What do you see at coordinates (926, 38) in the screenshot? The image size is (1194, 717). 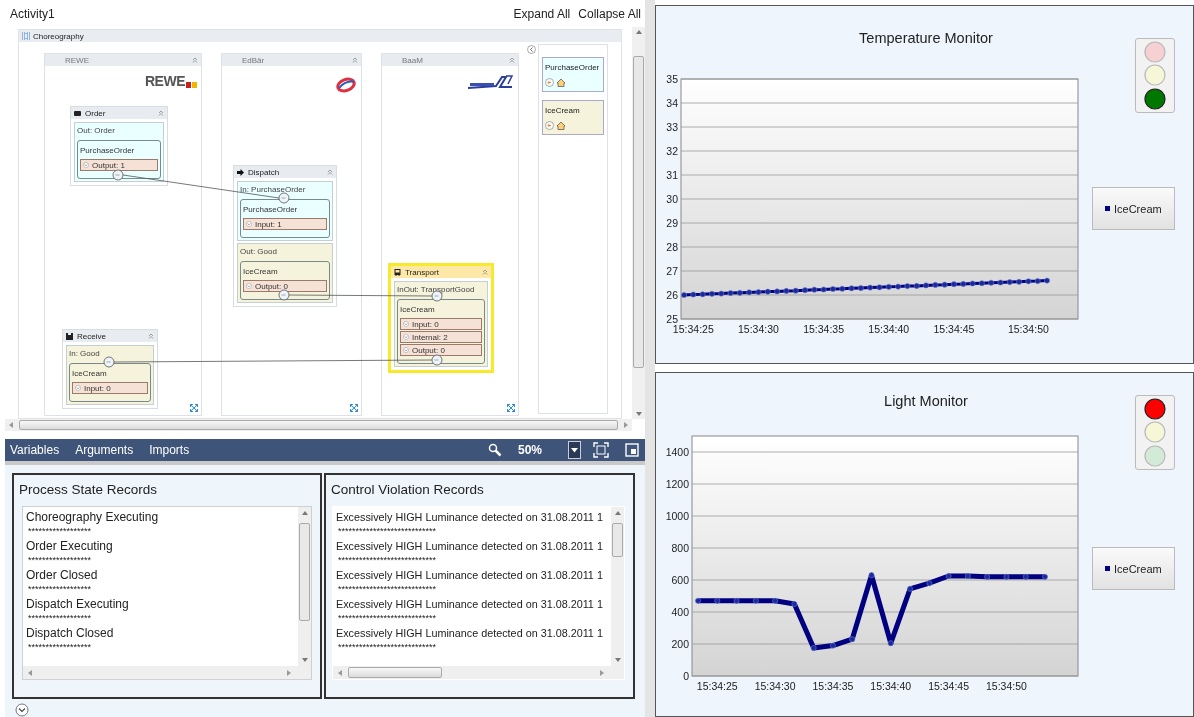 I see `chart-title: Temperature Monitor` at bounding box center [926, 38].